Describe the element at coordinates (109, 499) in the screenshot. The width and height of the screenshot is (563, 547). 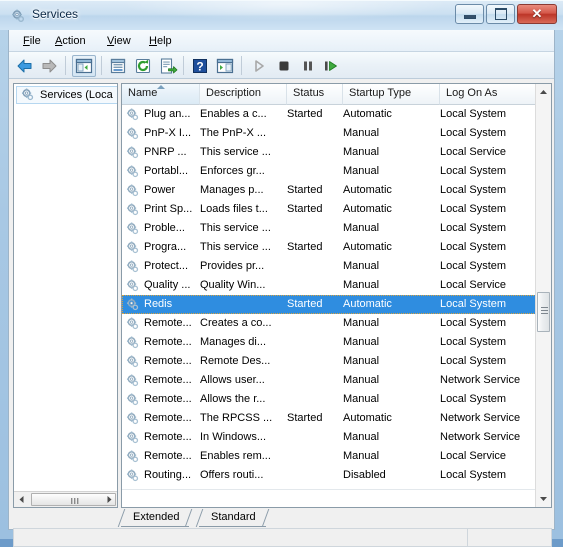
I see `scroll-right-arrow-icon` at that location.